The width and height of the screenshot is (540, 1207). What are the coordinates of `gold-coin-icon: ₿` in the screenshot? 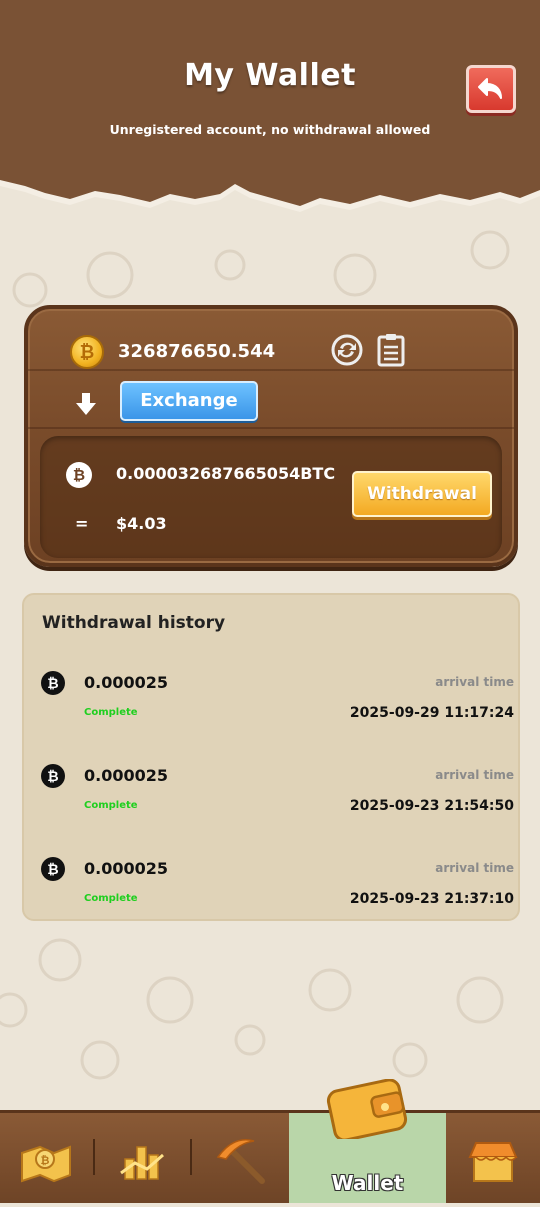 It's located at (87, 352).